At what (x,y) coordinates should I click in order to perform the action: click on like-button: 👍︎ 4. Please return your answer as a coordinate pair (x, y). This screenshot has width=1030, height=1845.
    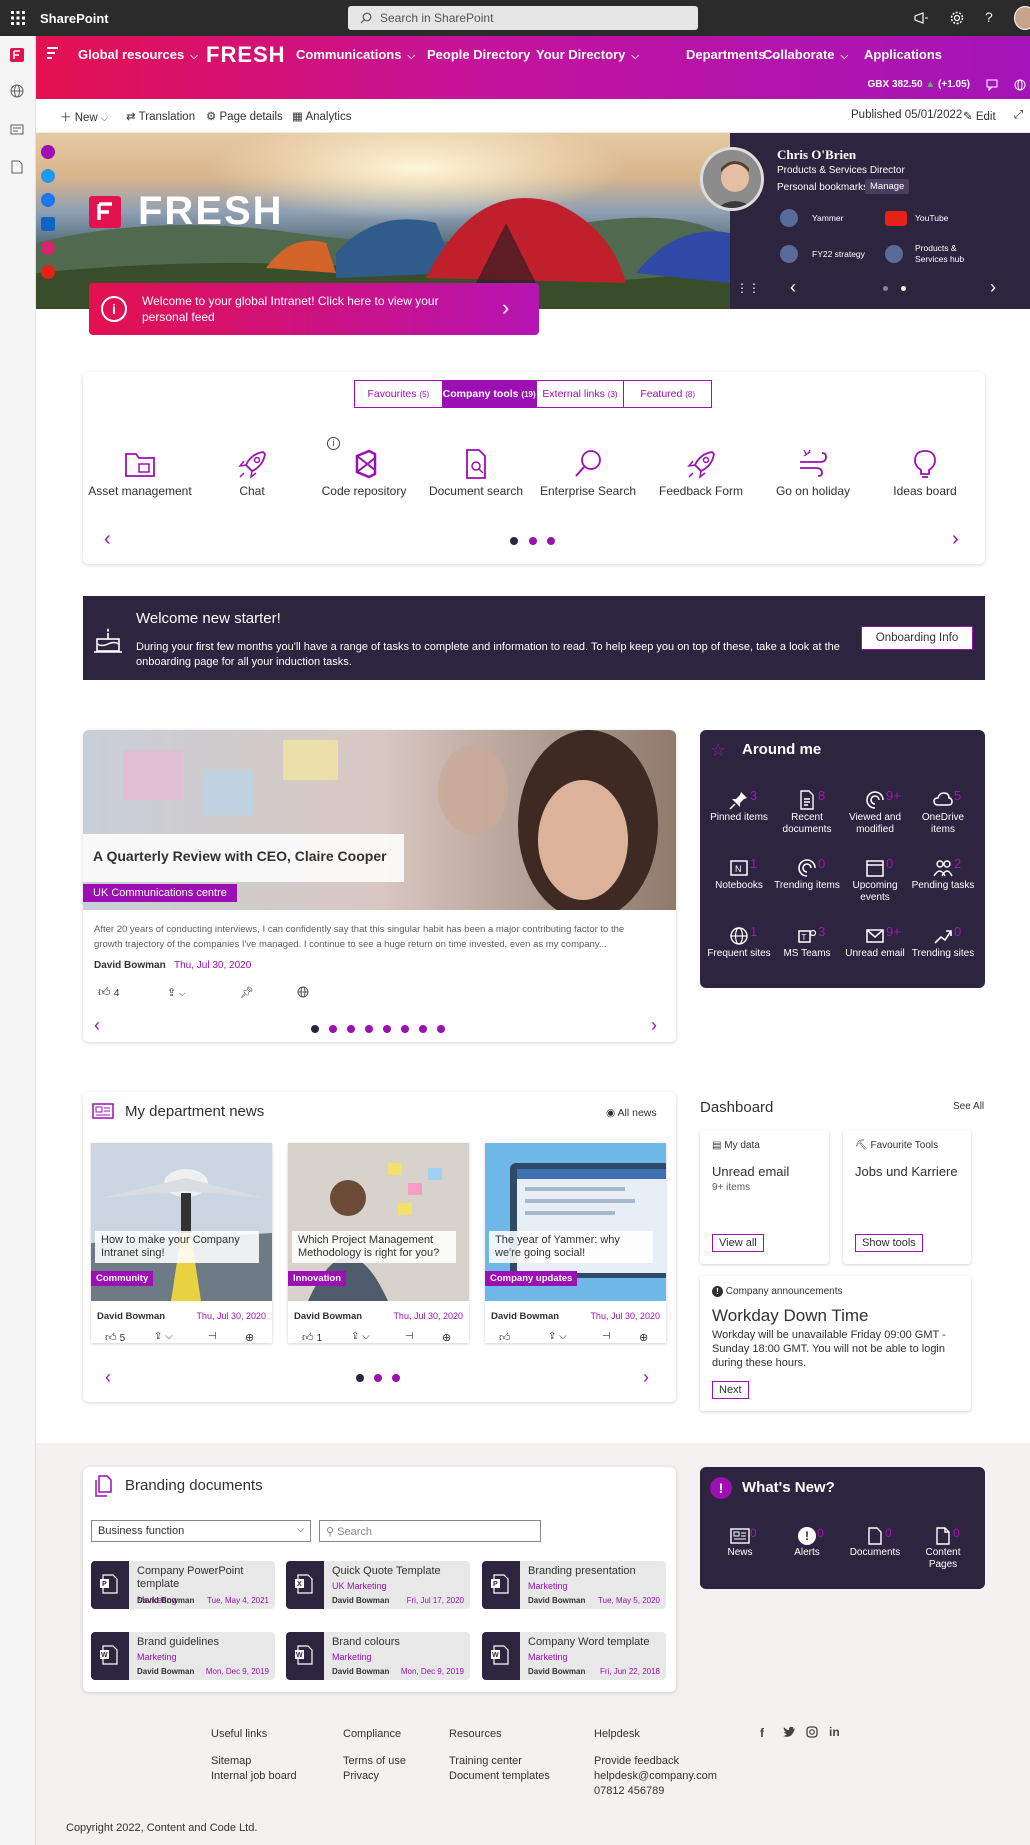
    Looking at the image, I should click on (108, 992).